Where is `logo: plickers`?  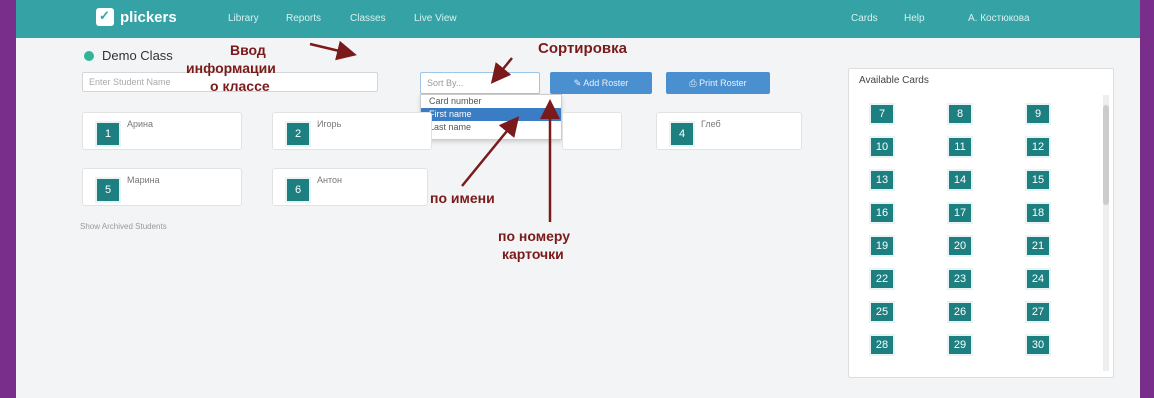
logo: plickers is located at coordinates (136, 17).